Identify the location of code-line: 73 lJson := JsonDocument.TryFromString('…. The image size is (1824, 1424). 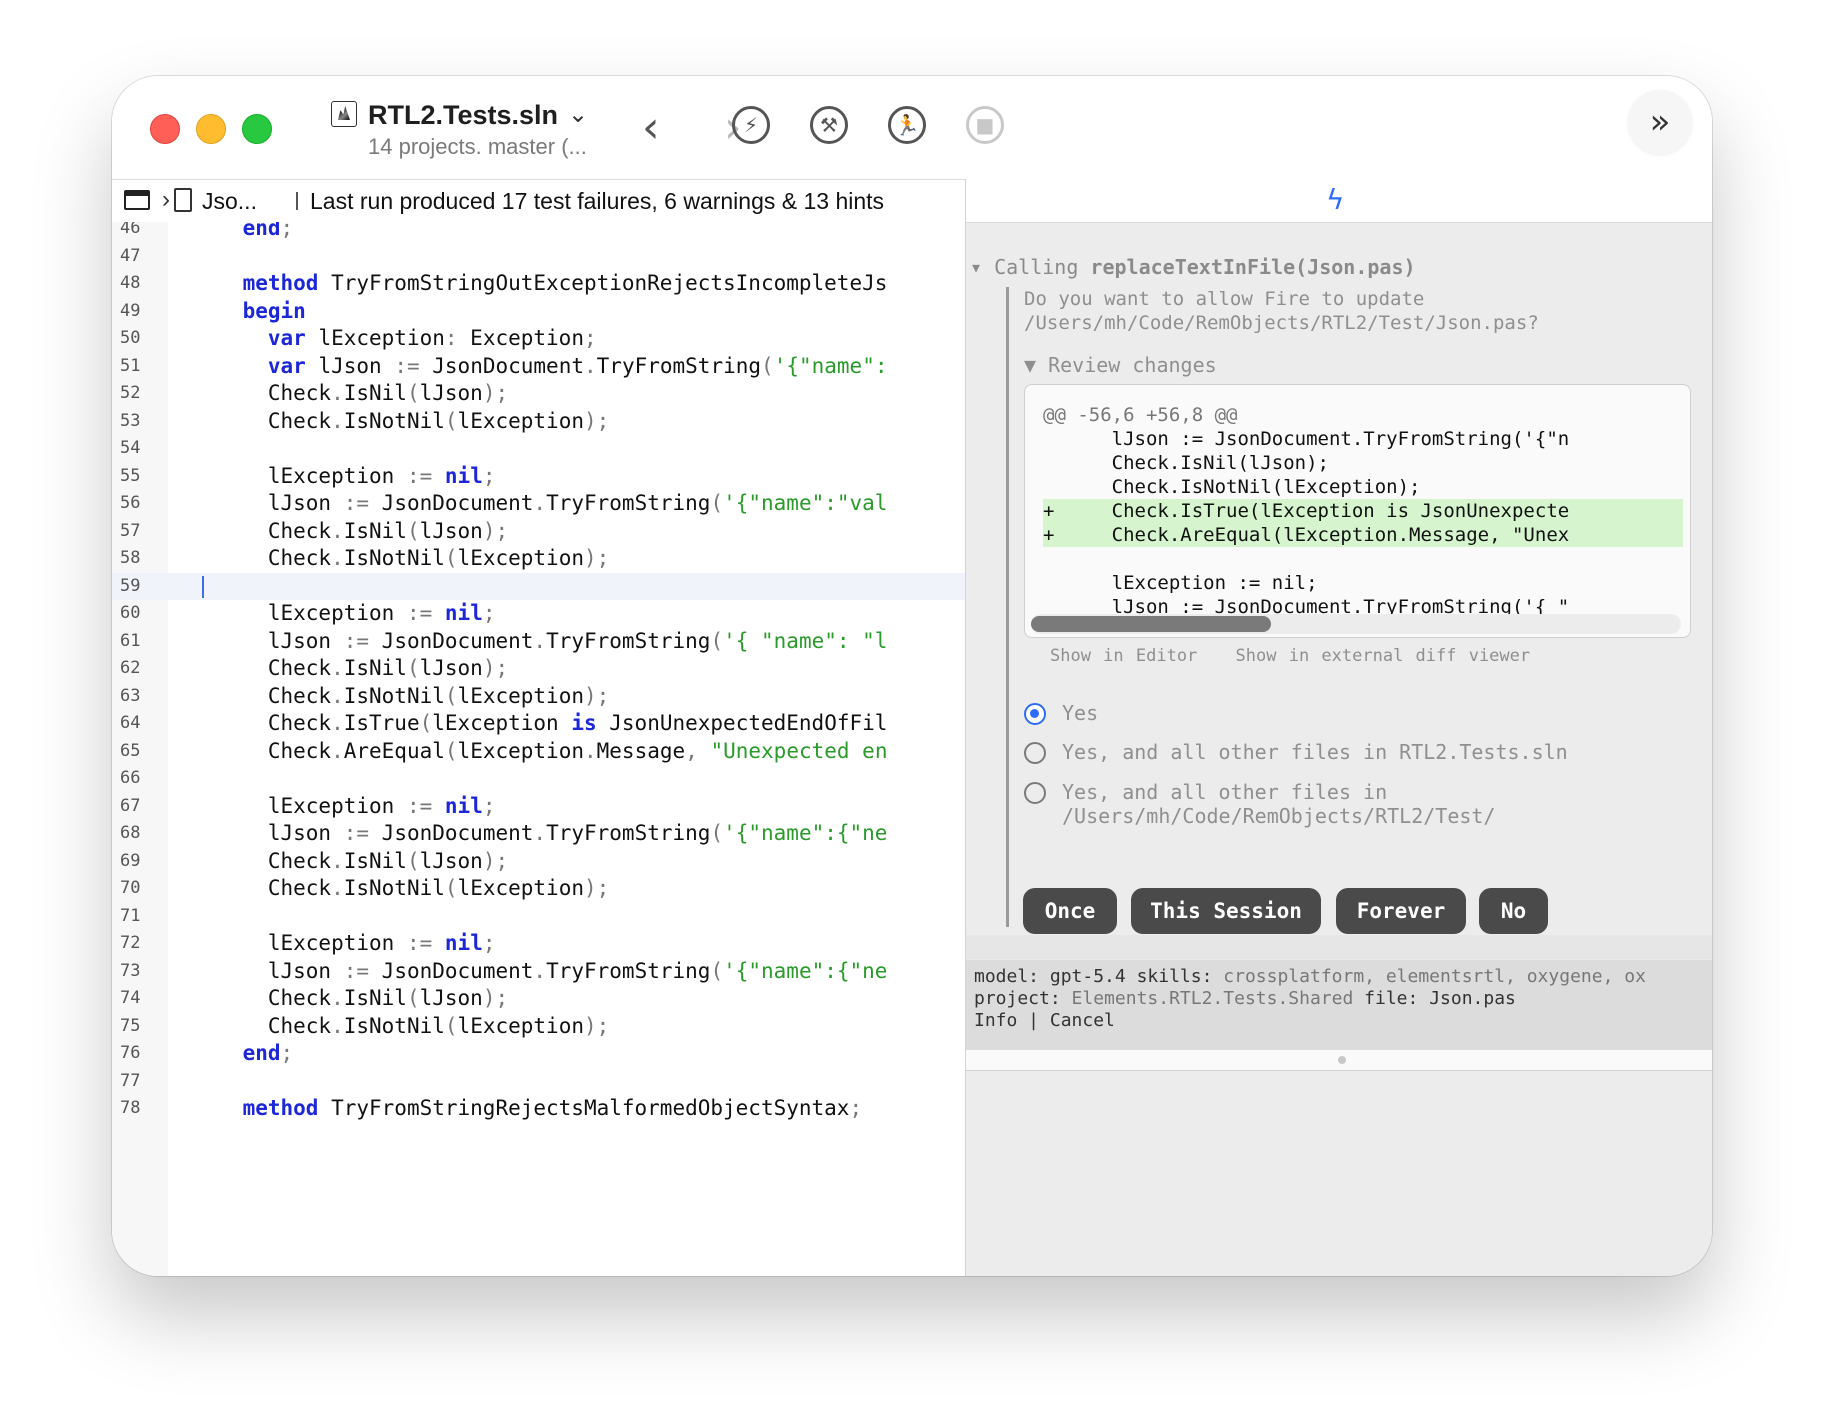
(538, 972).